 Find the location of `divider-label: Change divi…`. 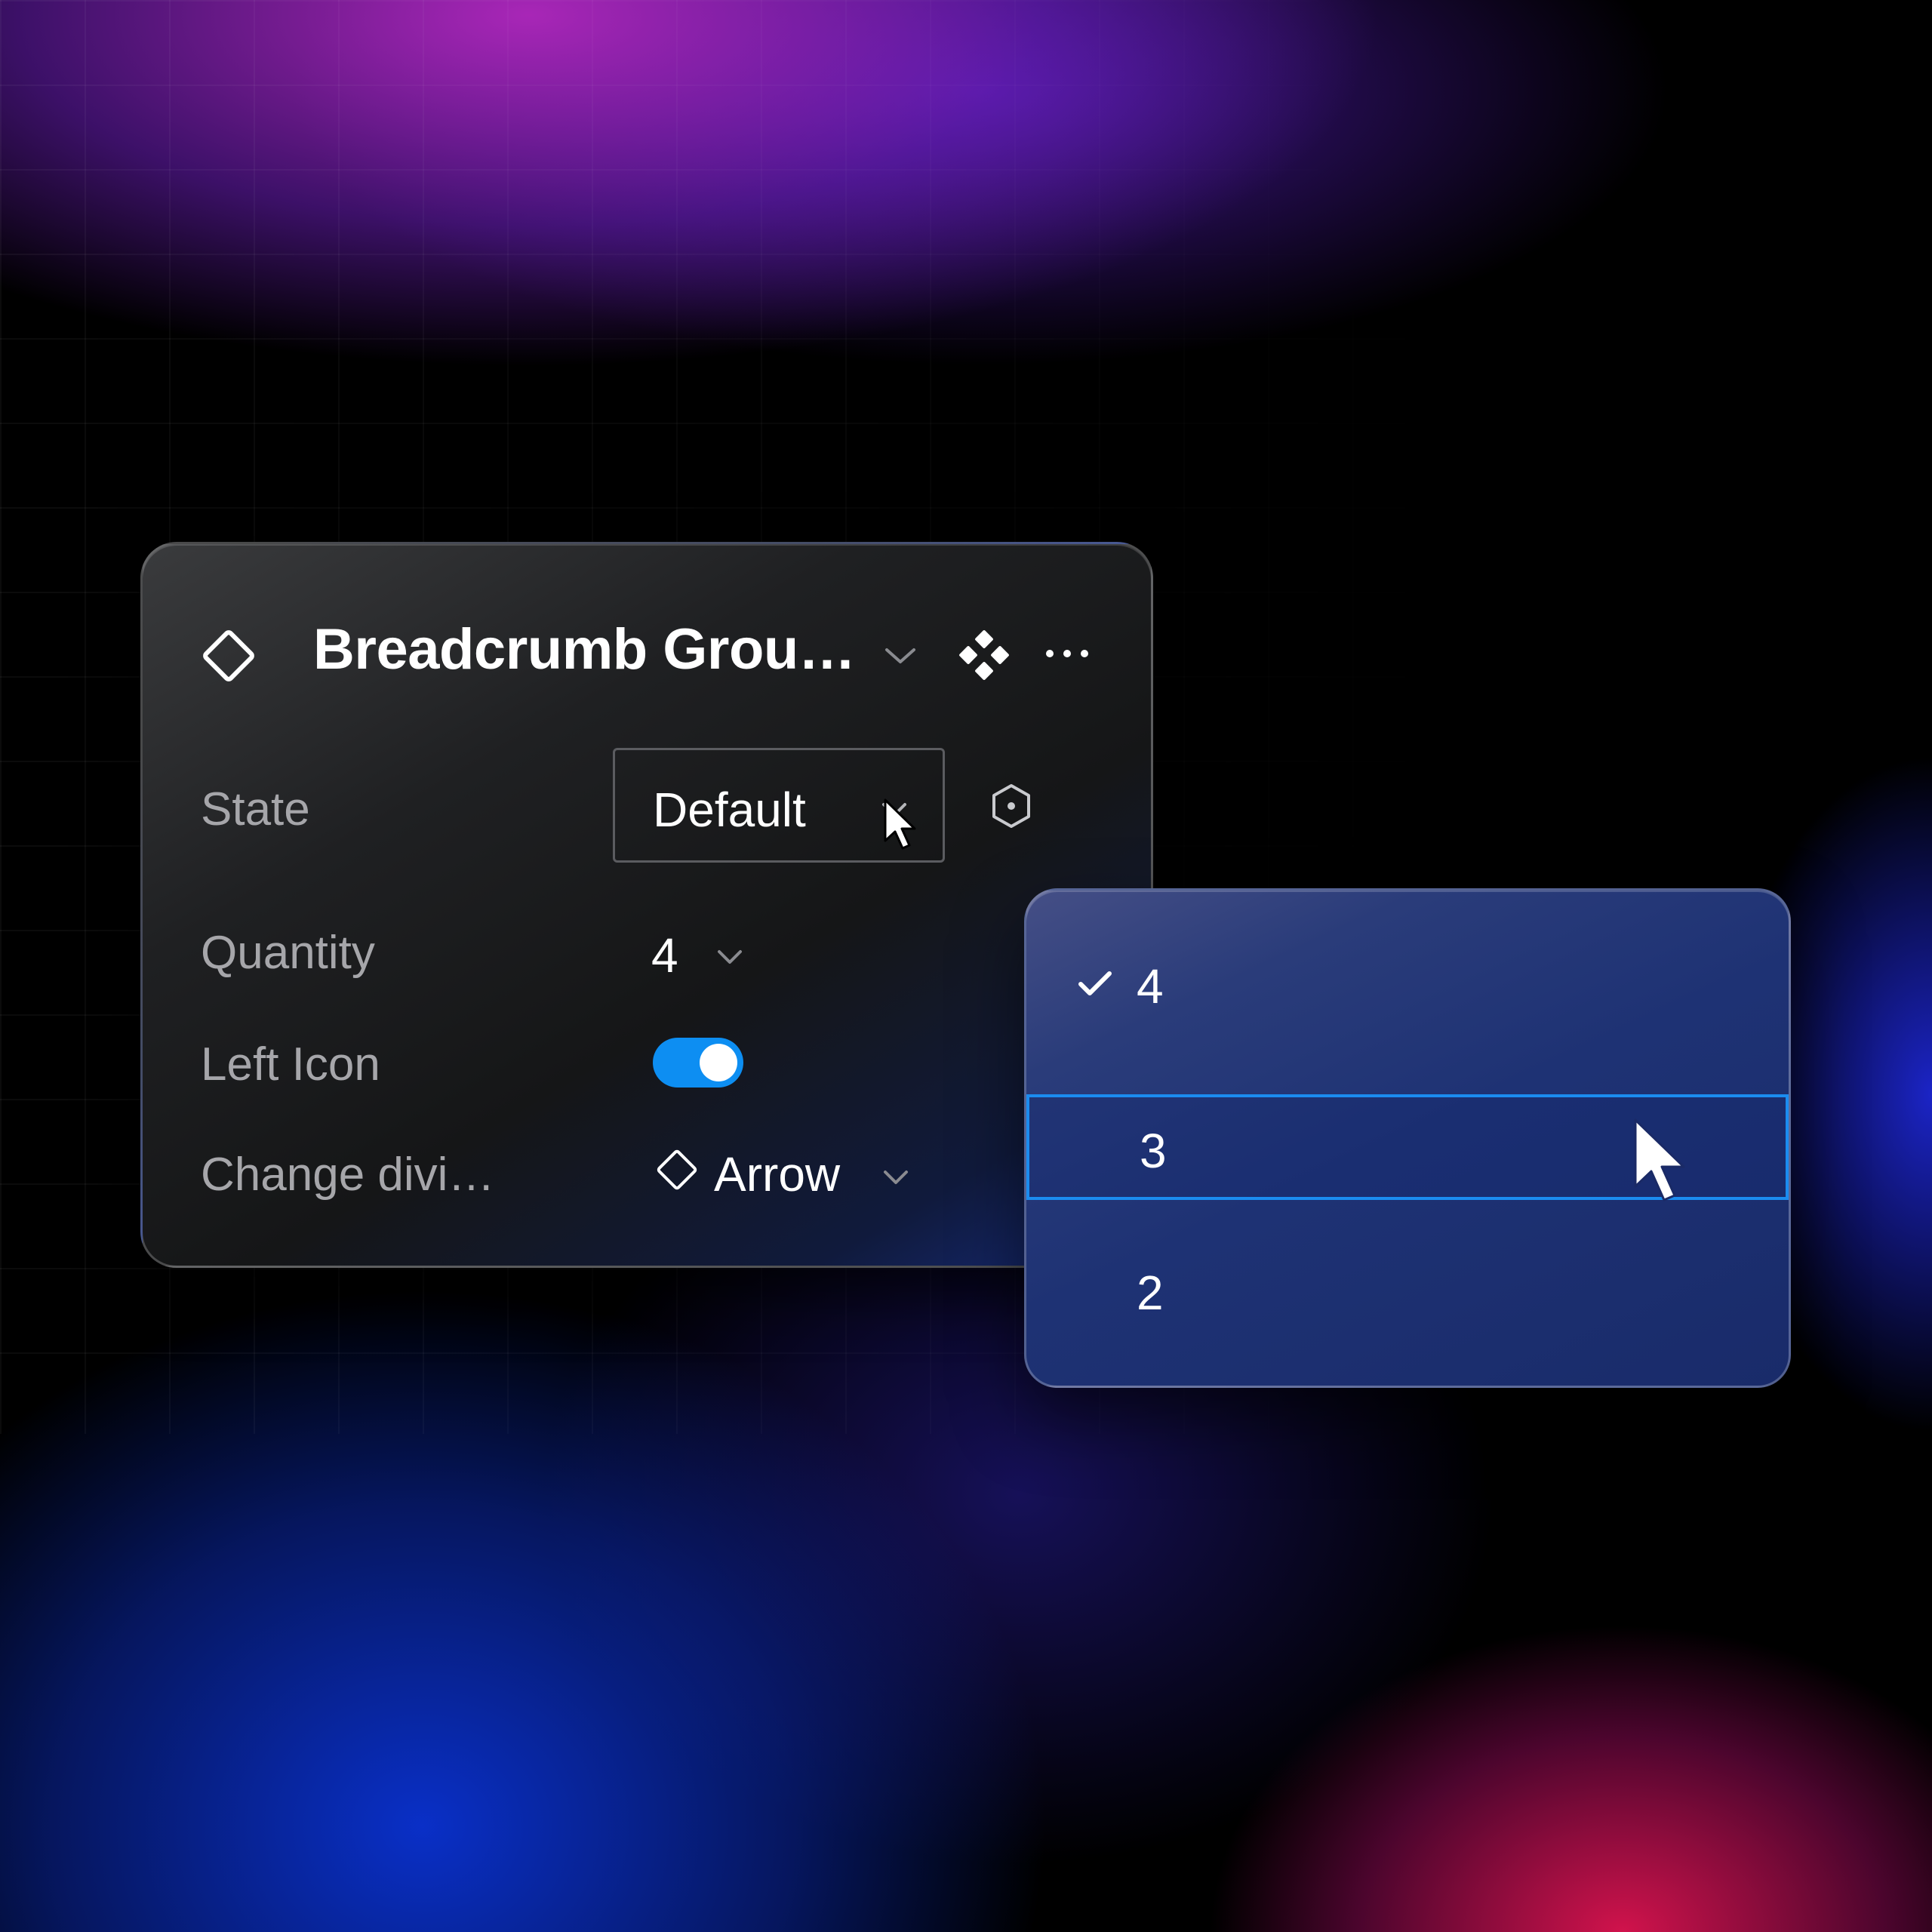

divider-label: Change divi… is located at coordinates (348, 1175).